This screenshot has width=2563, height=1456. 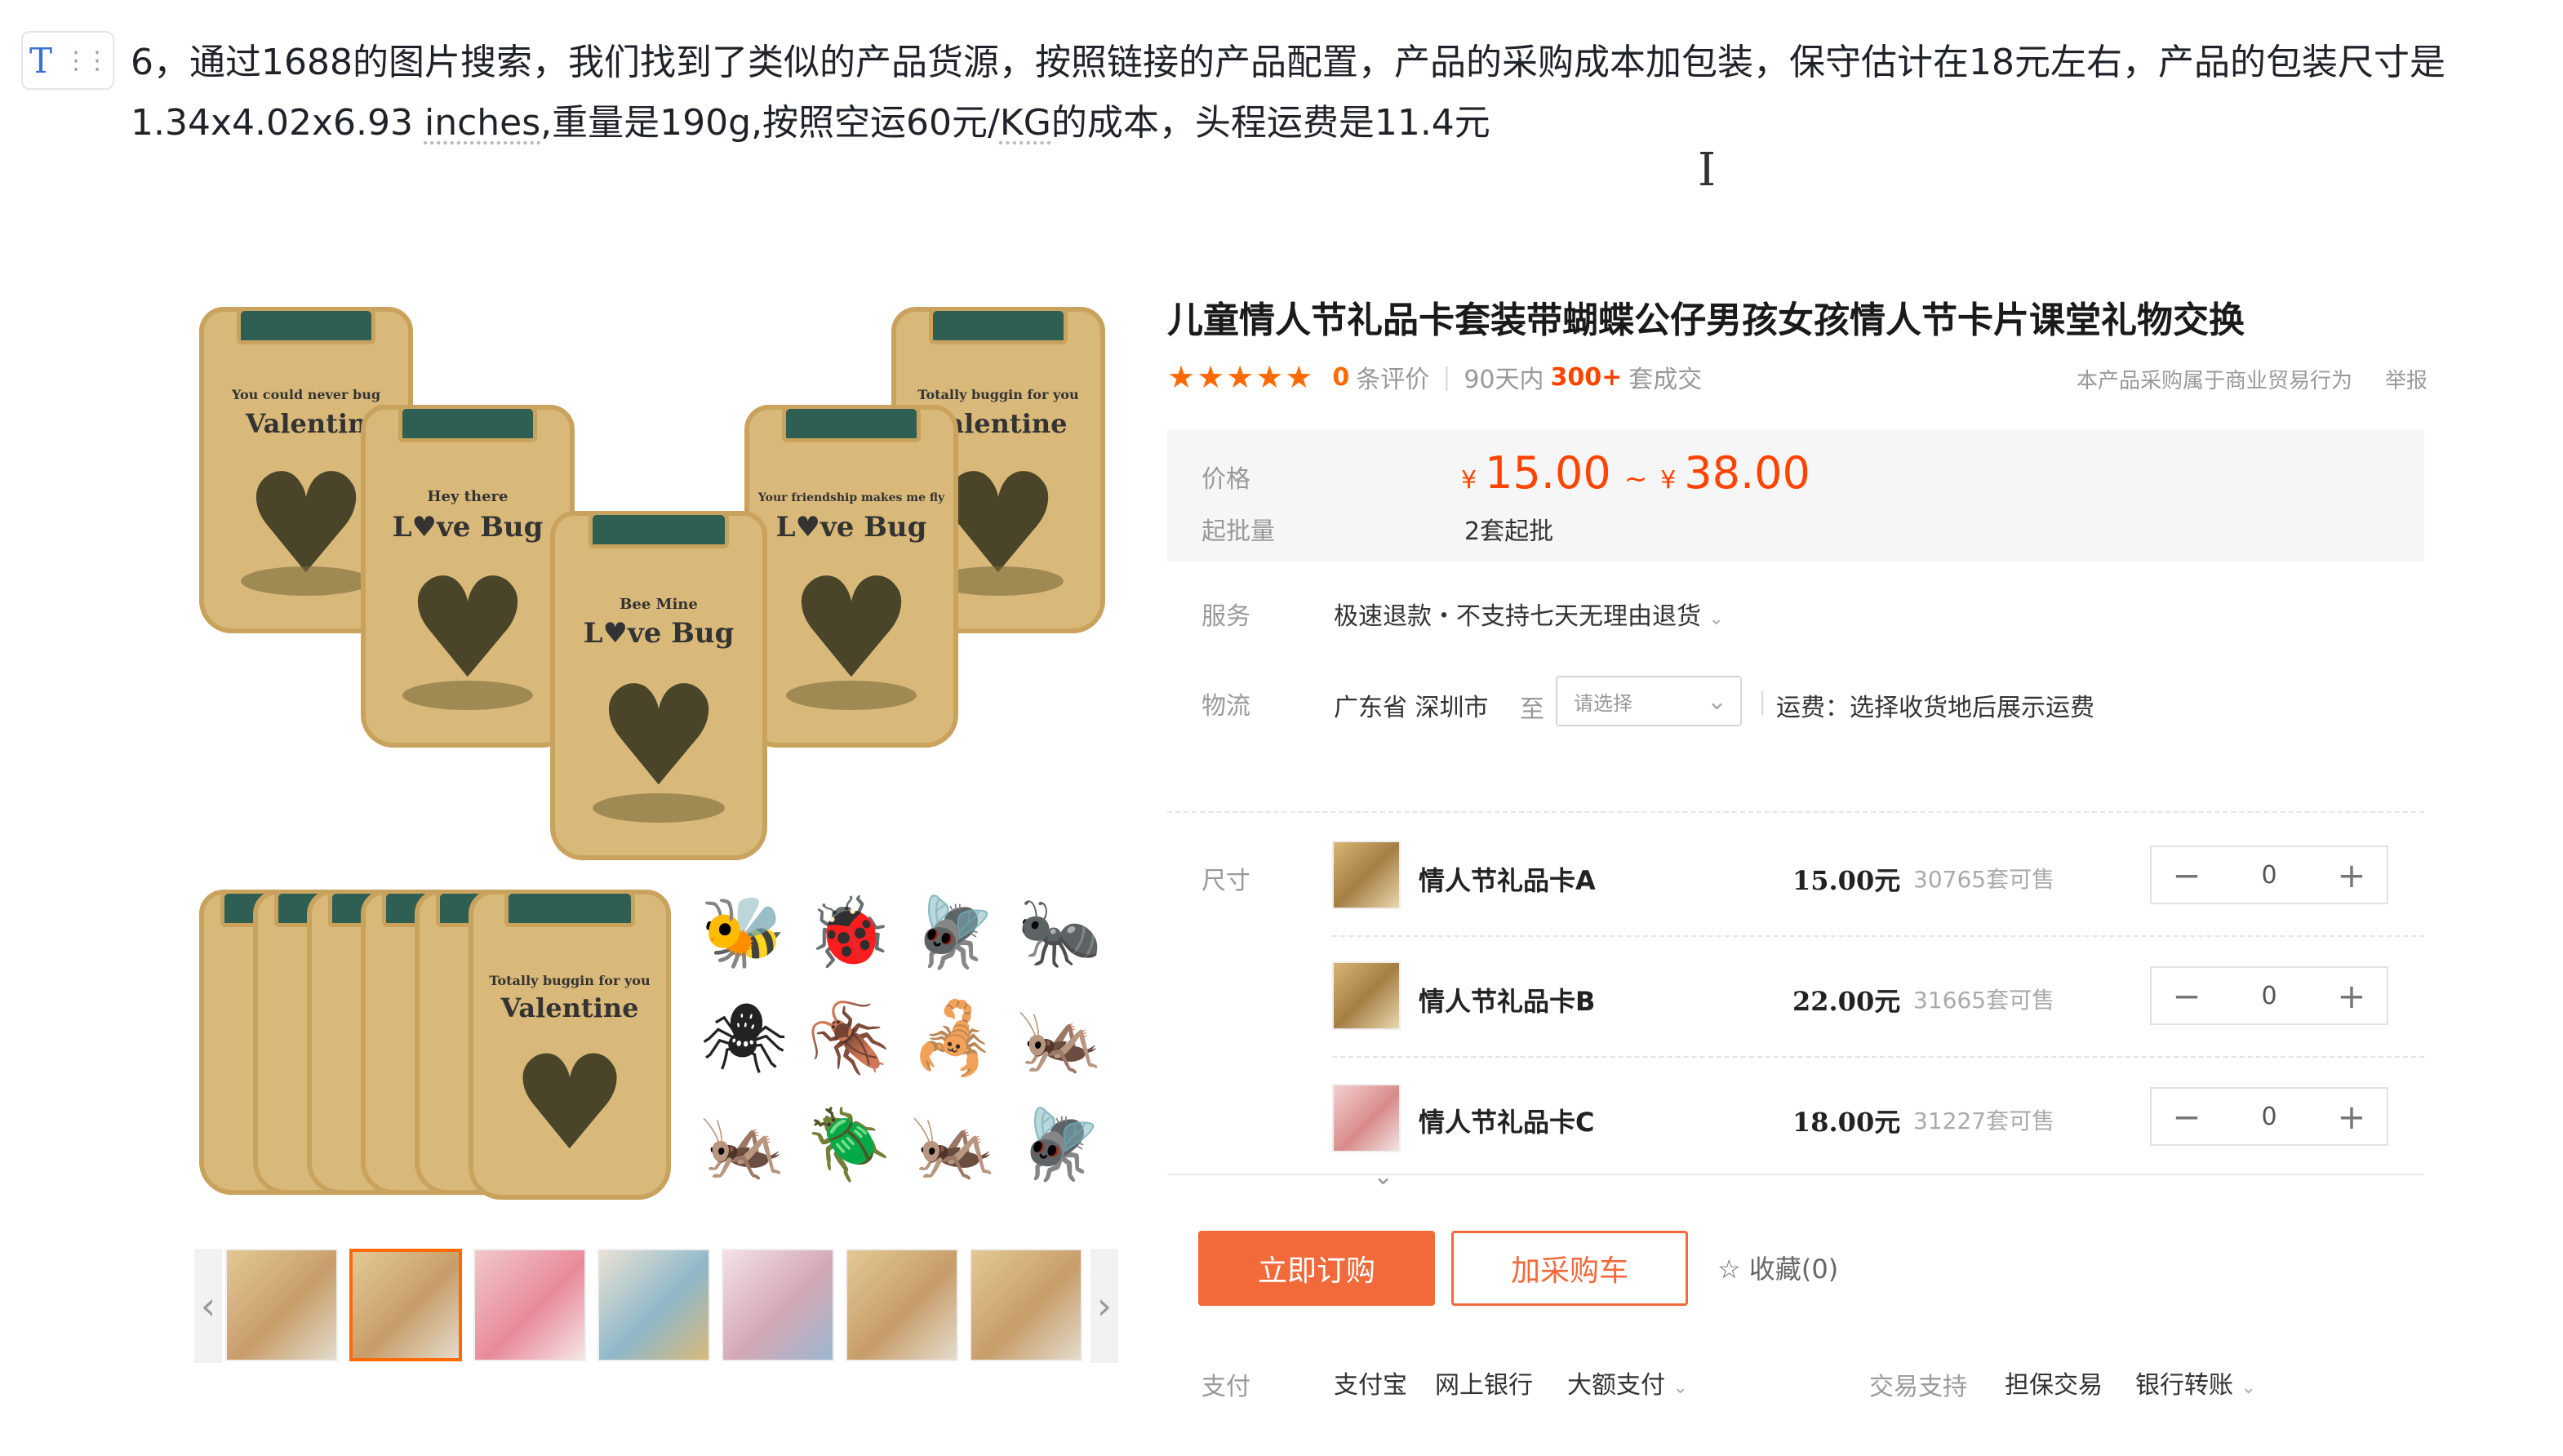 What do you see at coordinates (849, 1038) in the screenshot?
I see `cockroach-icon: 🪳` at bounding box center [849, 1038].